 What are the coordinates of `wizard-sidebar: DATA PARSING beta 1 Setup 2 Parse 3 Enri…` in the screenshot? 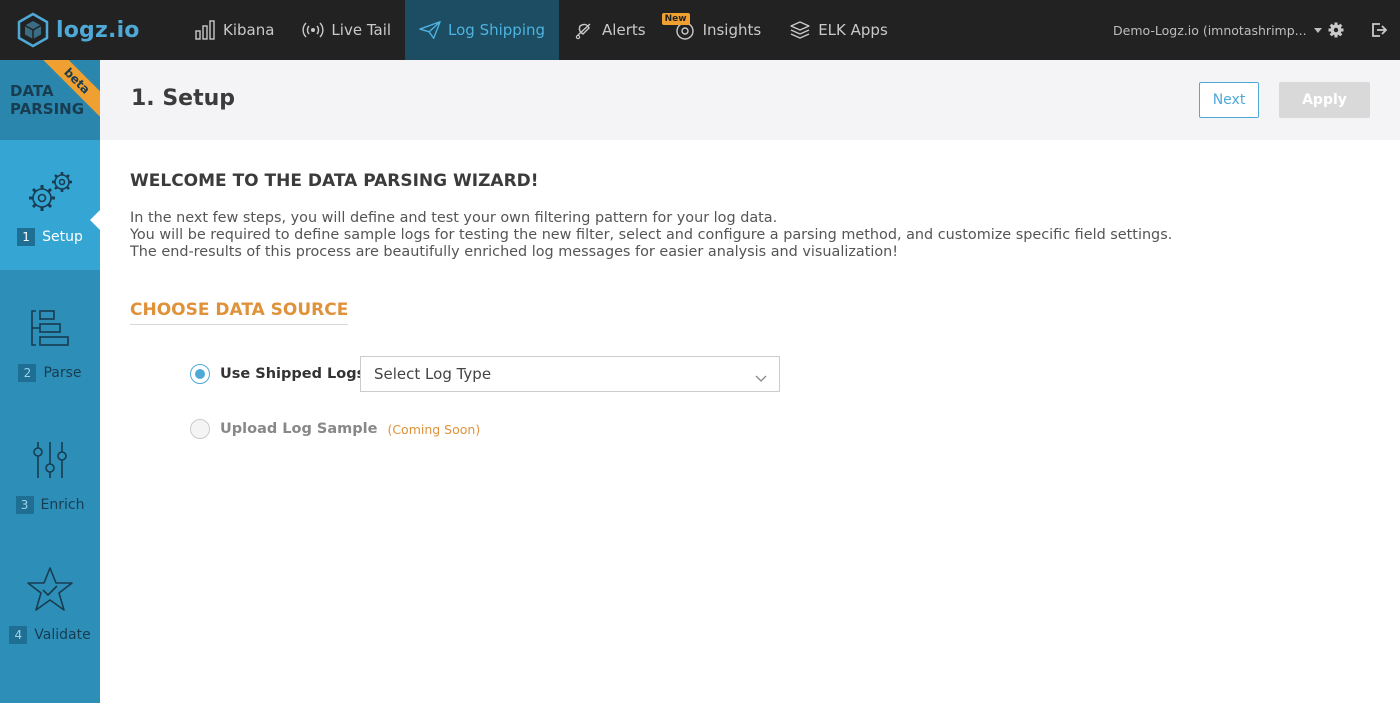 It's located at (50, 381).